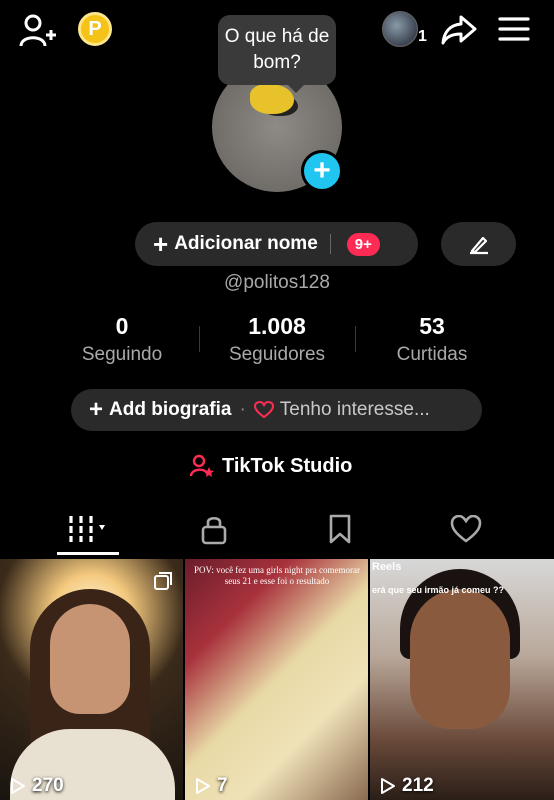 The height and width of the screenshot is (800, 554). What do you see at coordinates (514, 29) in the screenshot?
I see `menu-icon` at bounding box center [514, 29].